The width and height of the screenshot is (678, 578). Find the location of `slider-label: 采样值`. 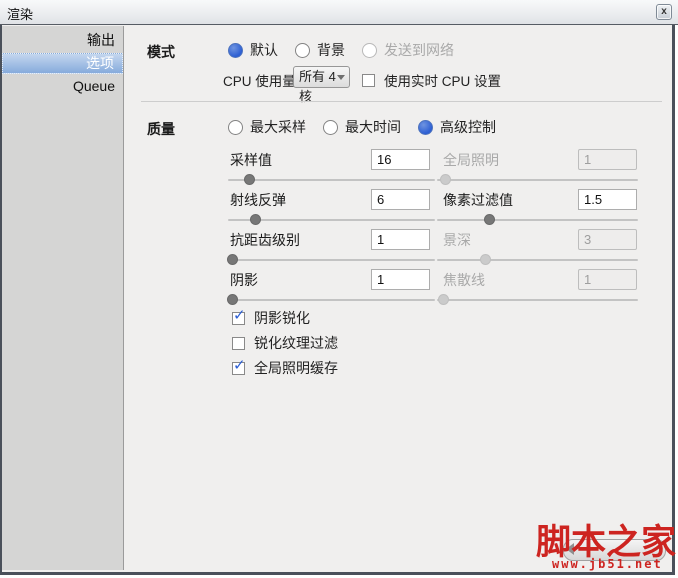

slider-label: 采样值 is located at coordinates (251, 160).